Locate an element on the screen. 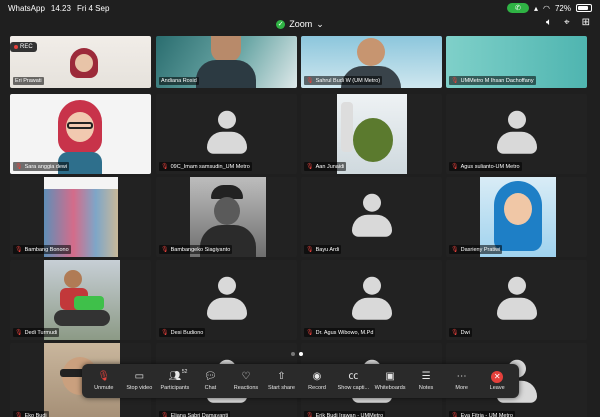 The image size is (600, 417). reactions-button: ♡ Reactions is located at coordinates (246, 381).